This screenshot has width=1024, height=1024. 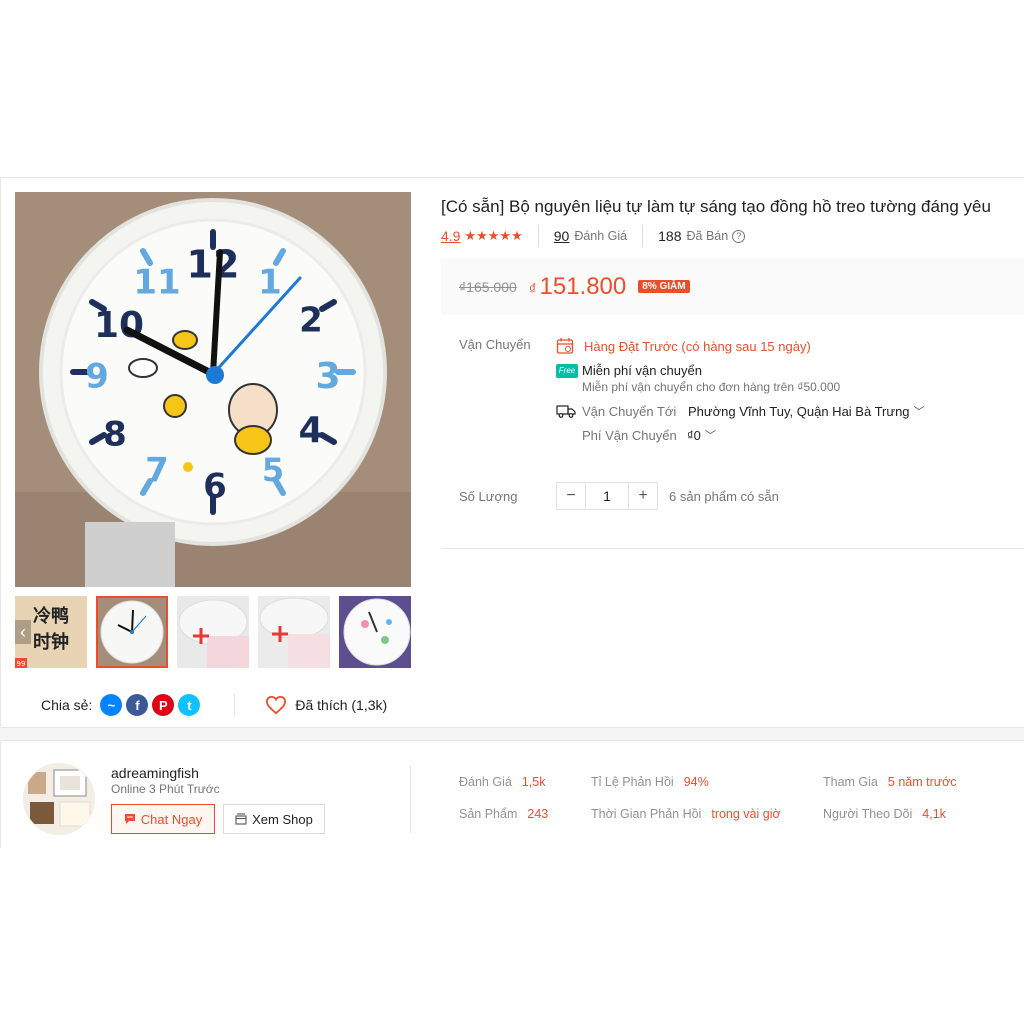 What do you see at coordinates (51, 616) in the screenshot?
I see `thumb-text-line: 冷鸭` at bounding box center [51, 616].